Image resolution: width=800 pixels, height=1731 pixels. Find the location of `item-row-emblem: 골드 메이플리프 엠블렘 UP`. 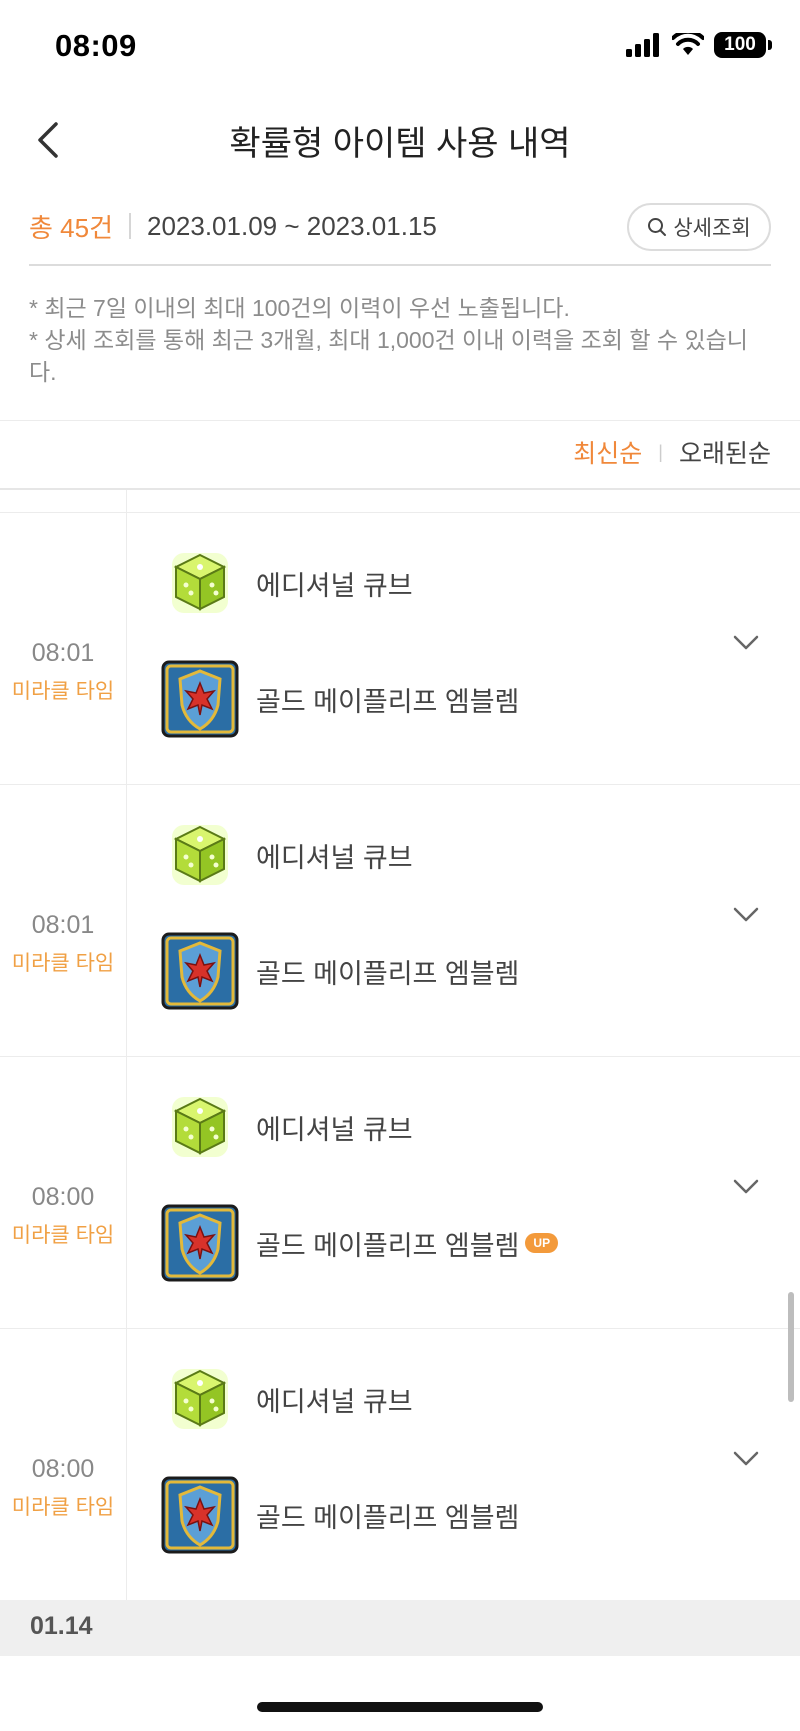

item-row-emblem: 골드 메이플리프 엠블렘 UP is located at coordinates (359, 1243).